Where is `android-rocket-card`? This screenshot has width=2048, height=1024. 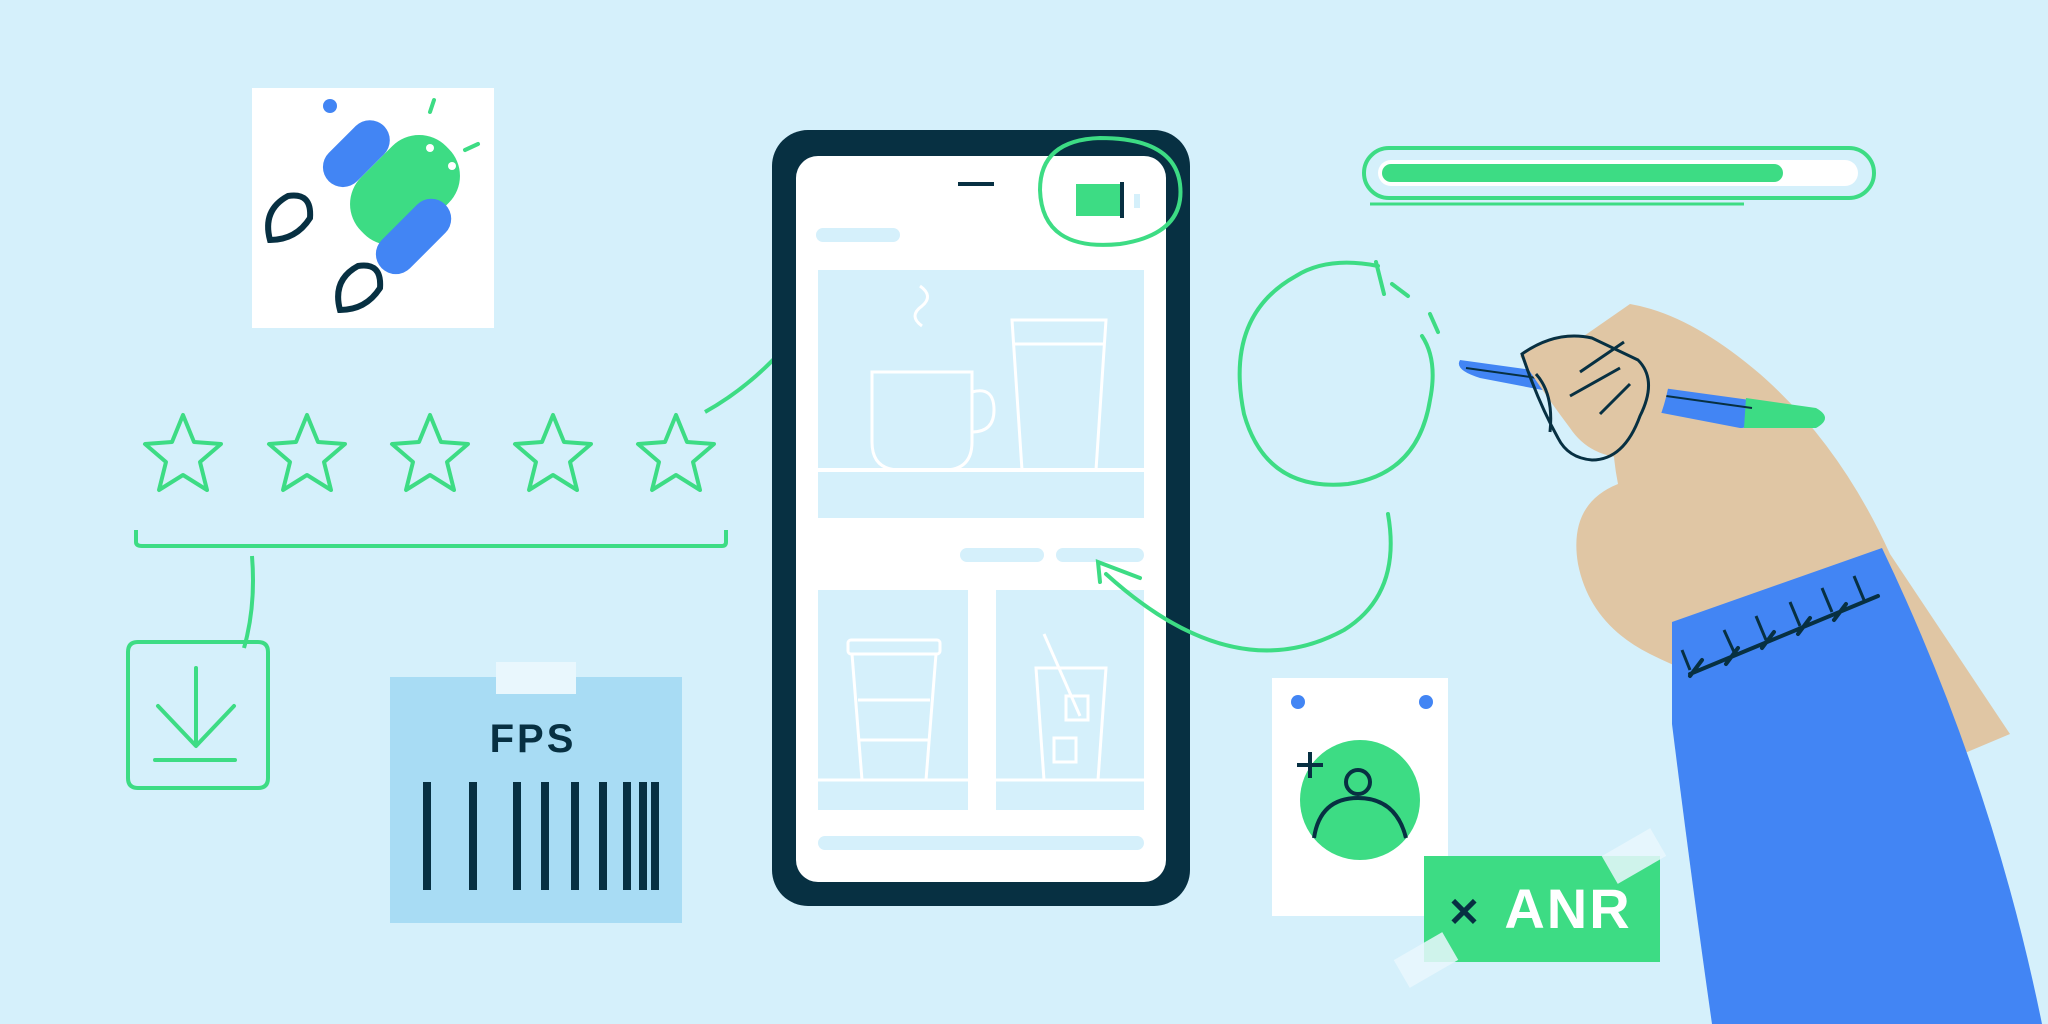 android-rocket-card is located at coordinates (373, 208).